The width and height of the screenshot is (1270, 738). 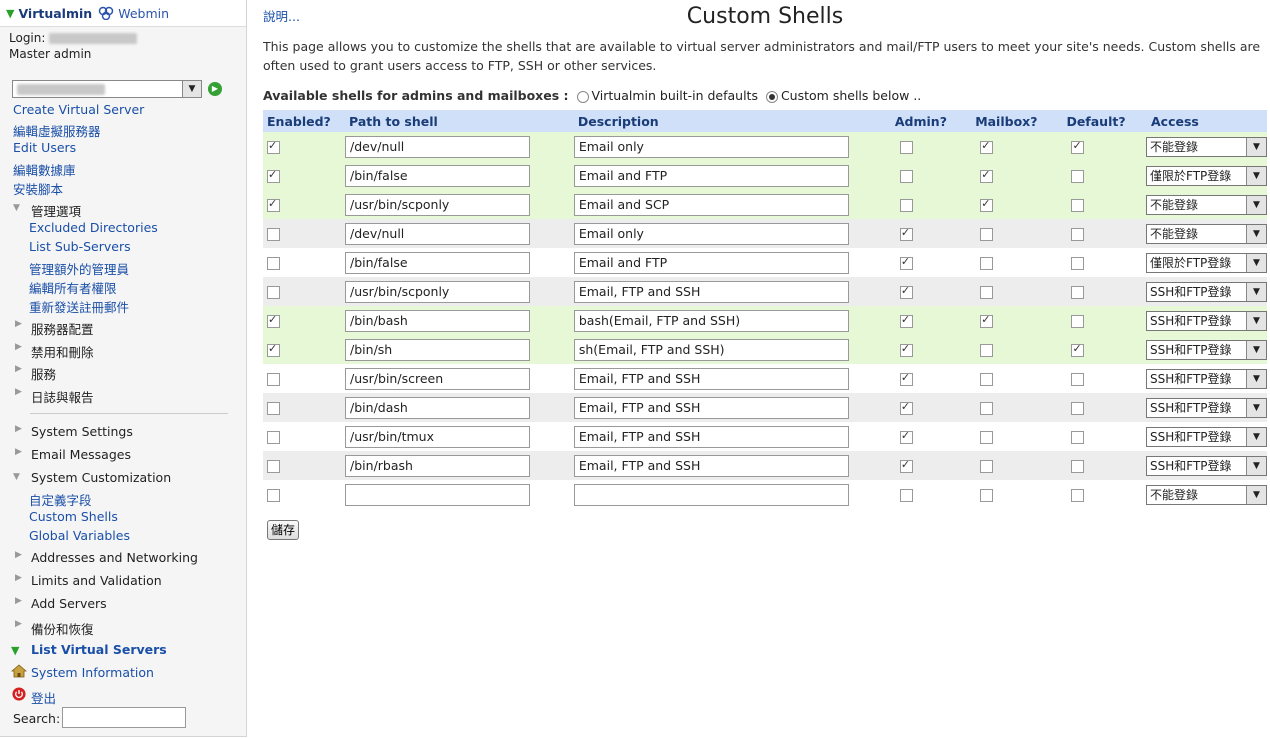 What do you see at coordinates (107, 89) in the screenshot?
I see `server-select: ▼` at bounding box center [107, 89].